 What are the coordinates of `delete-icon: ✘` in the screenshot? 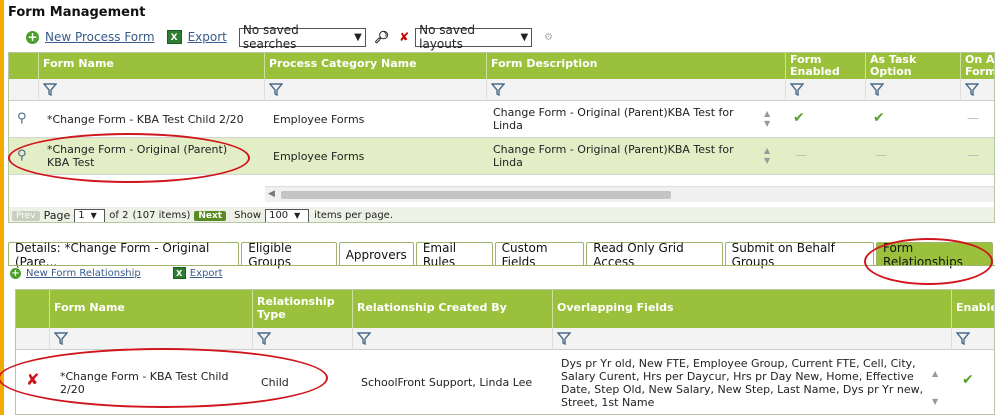 It's located at (32, 379).